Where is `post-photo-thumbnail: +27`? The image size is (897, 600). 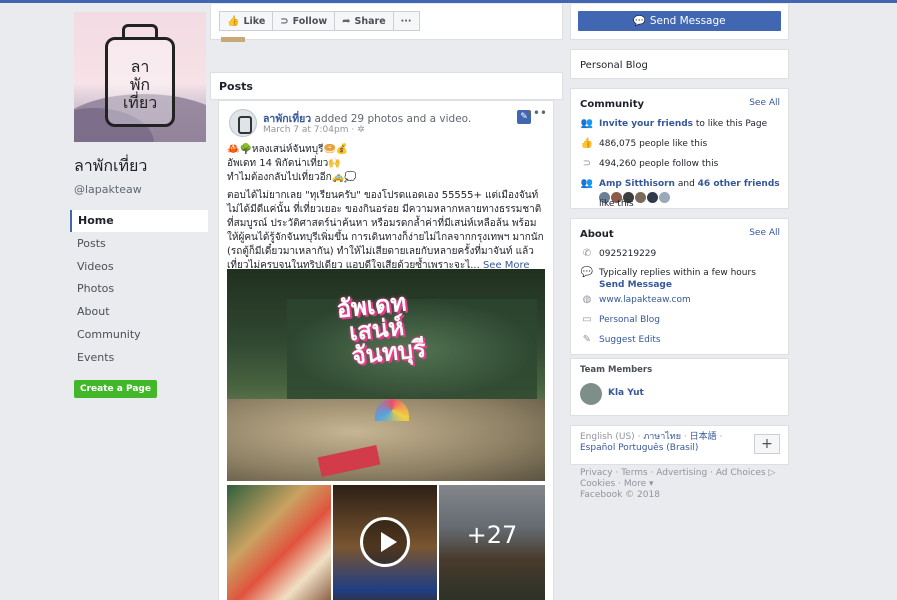 post-photo-thumbnail: +27 is located at coordinates (492, 542).